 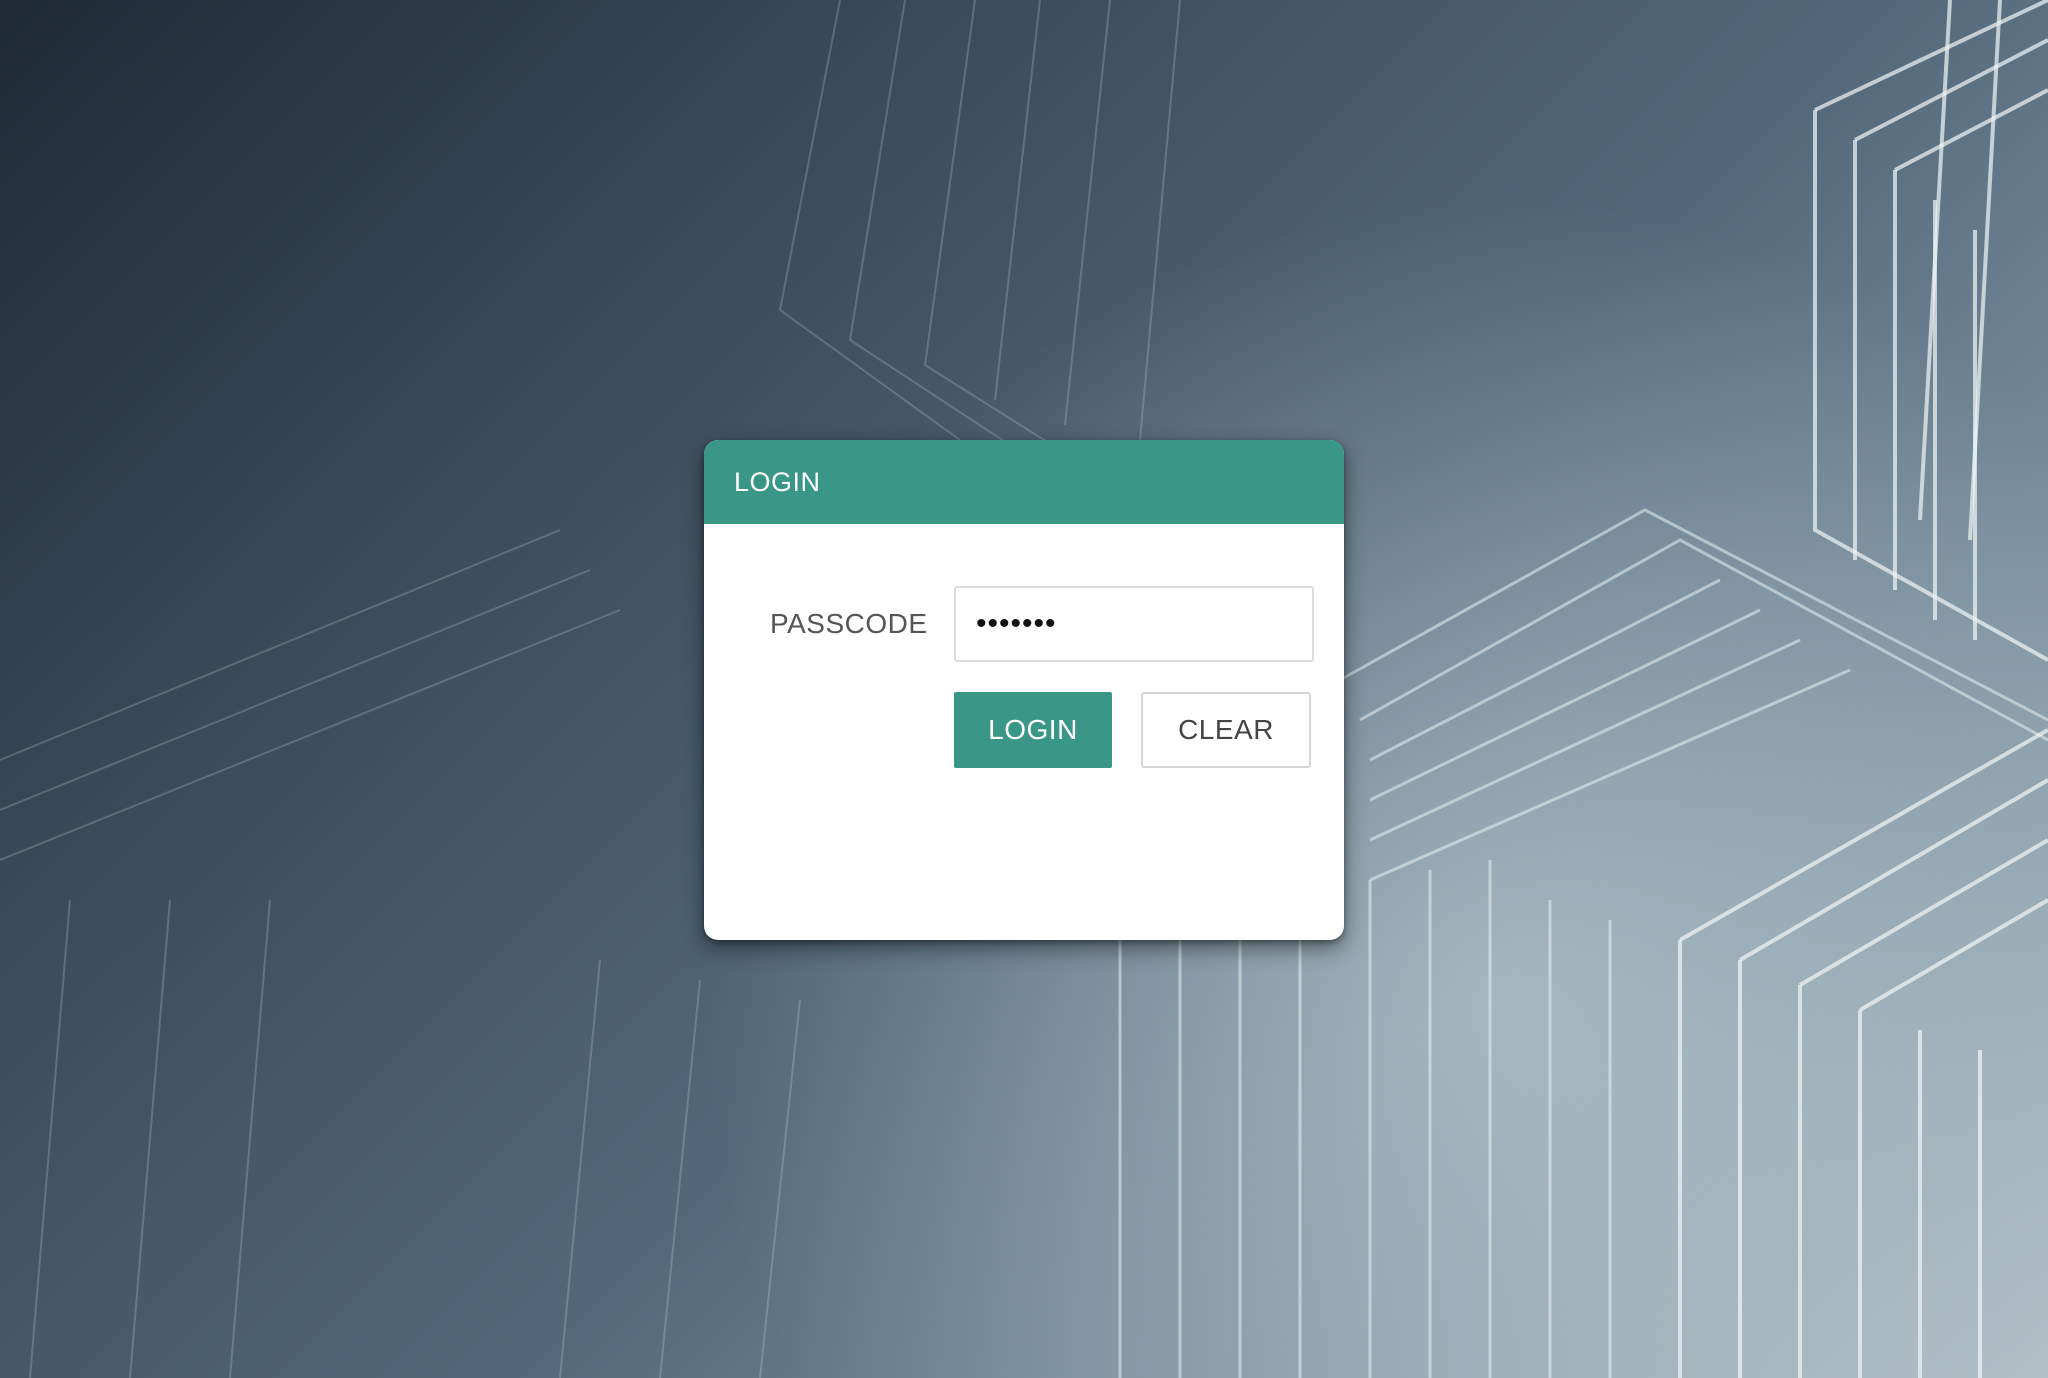 I want to click on passcode-row: PASSCODE, so click(x=1024, y=624).